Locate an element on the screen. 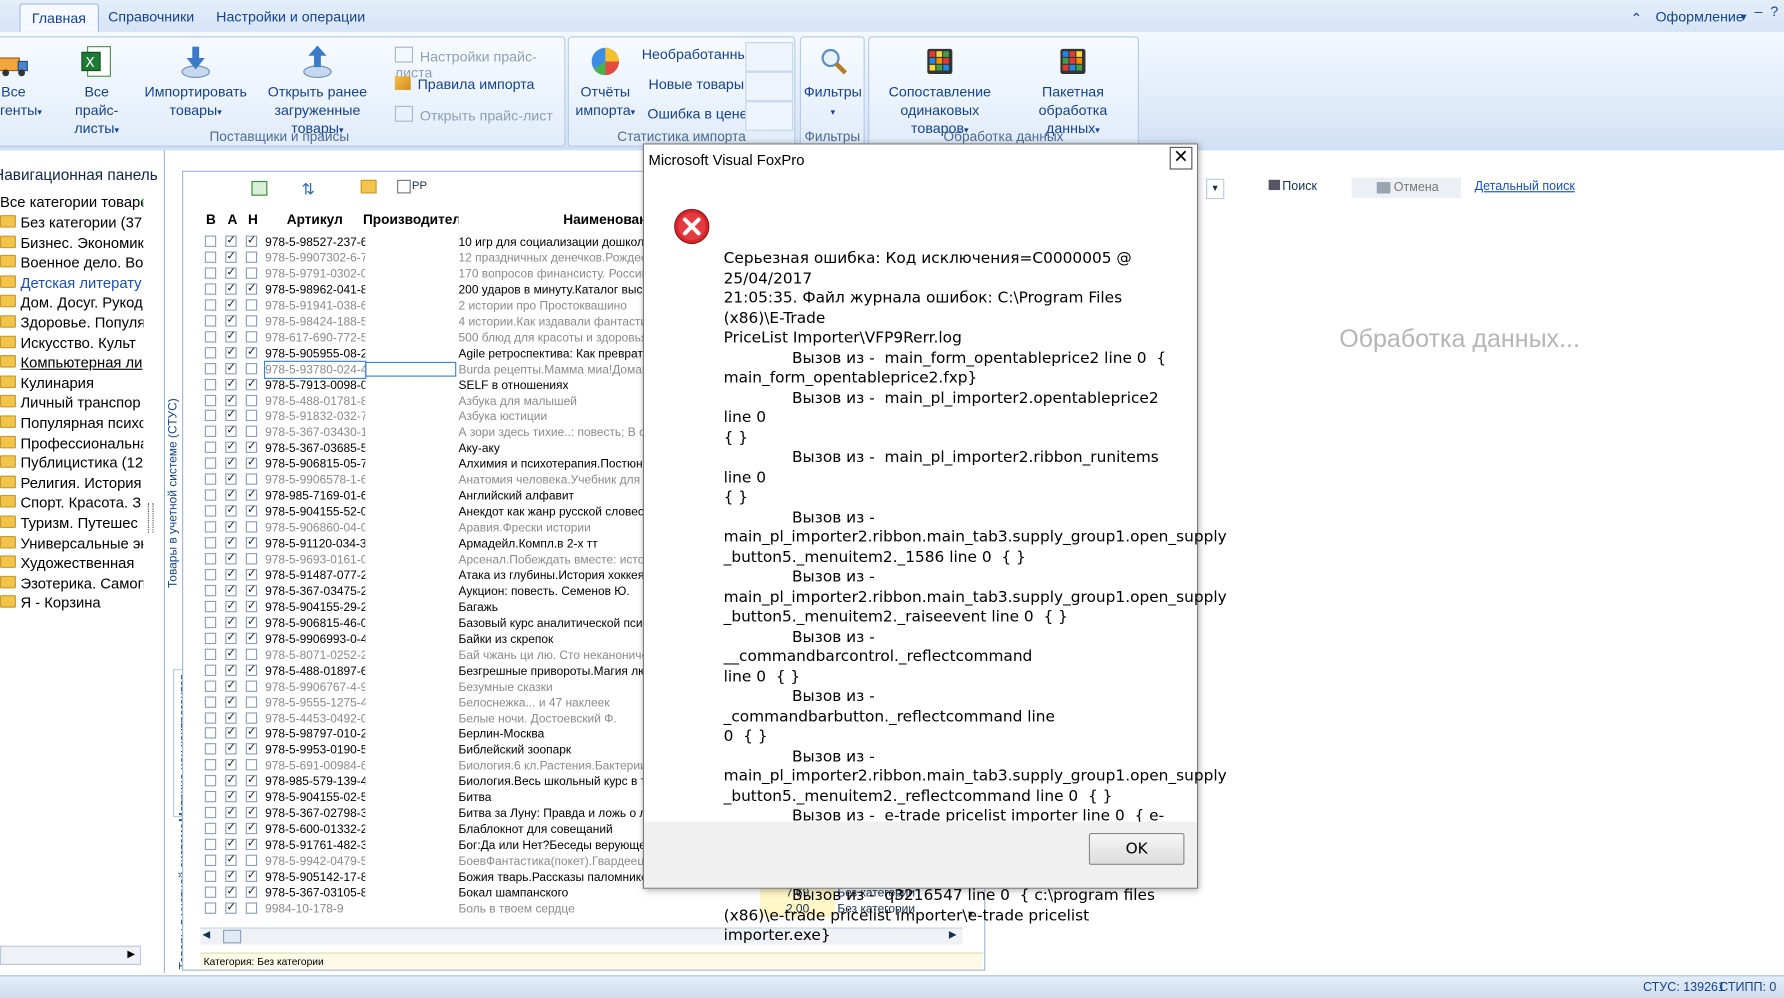 This screenshot has width=1784, height=998. tree-item-category: Дом. Досуг. Рукод is located at coordinates (71, 303).